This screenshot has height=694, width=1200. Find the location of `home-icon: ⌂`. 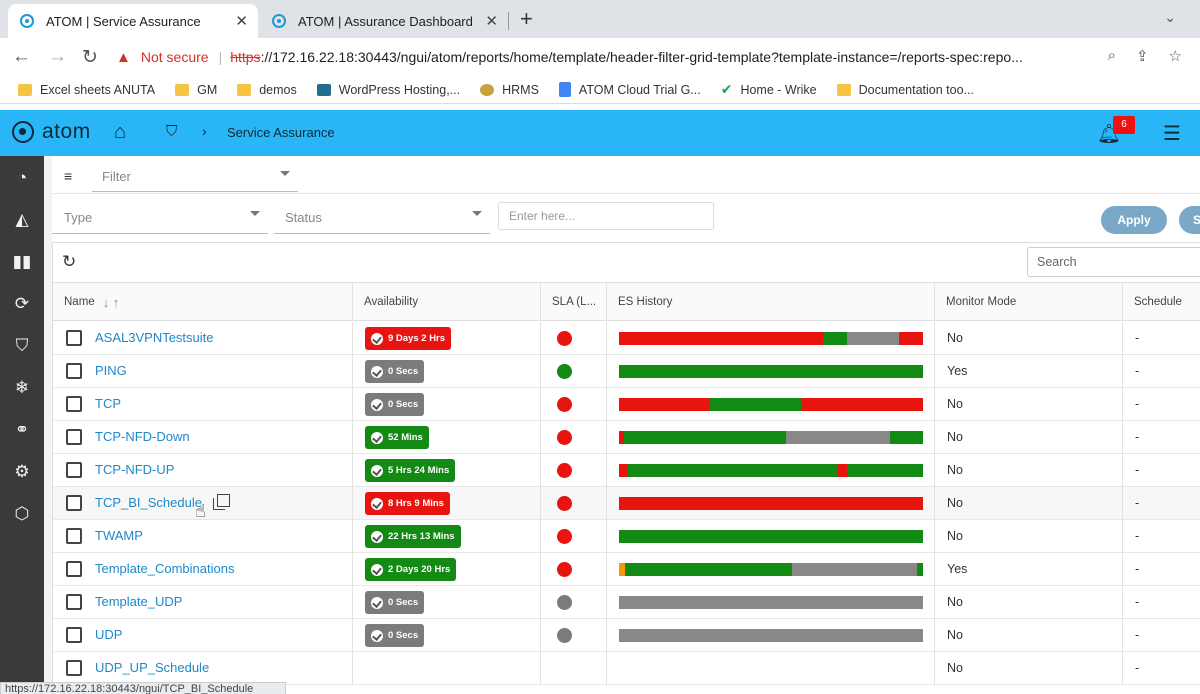

home-icon: ⌂ is located at coordinates (120, 132).